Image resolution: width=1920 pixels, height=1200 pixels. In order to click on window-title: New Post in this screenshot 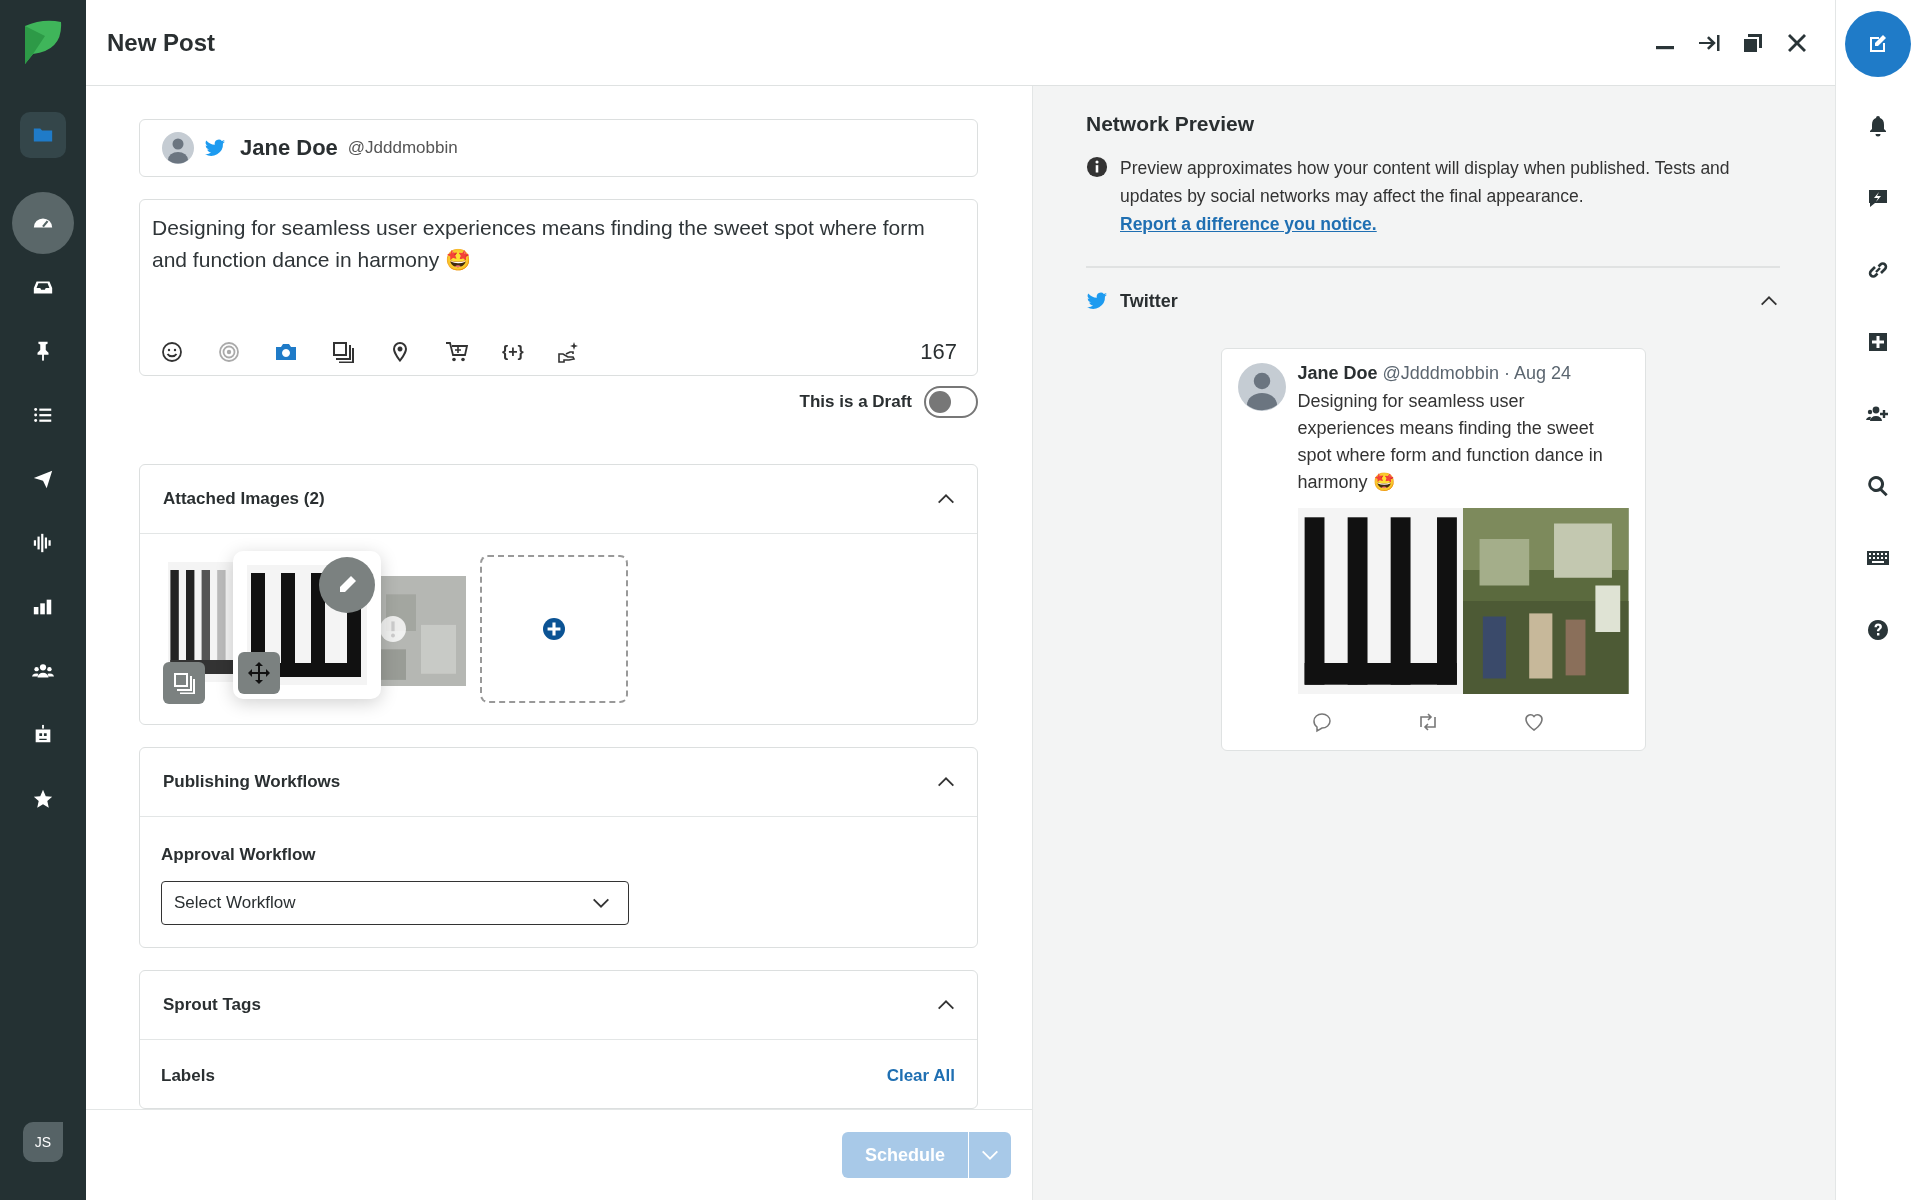, I will do `click(161, 42)`.